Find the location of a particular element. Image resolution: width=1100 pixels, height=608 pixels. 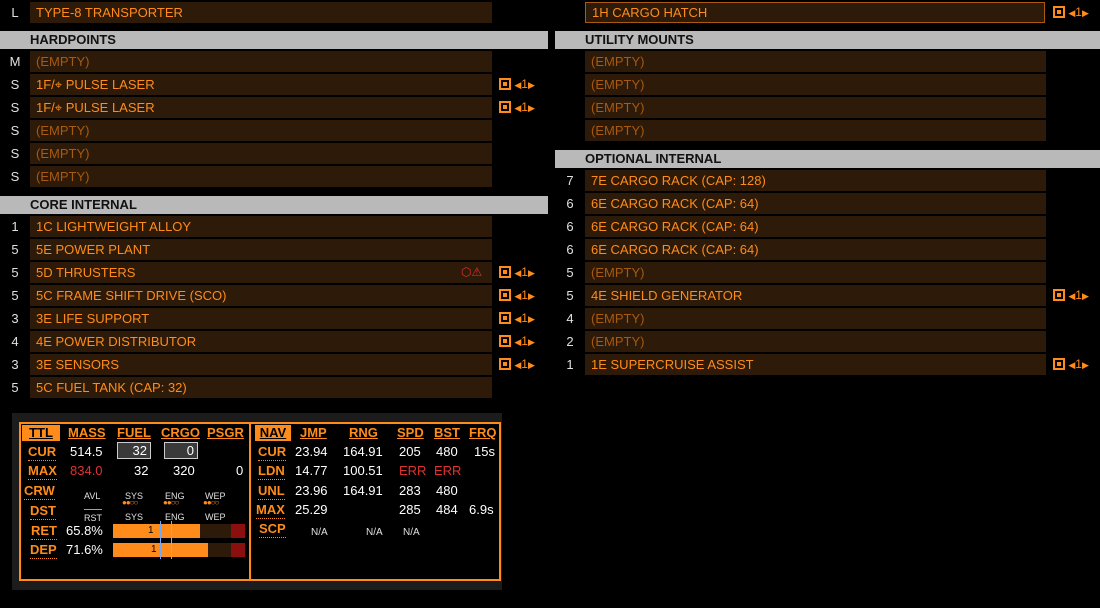

header-mass: MASS is located at coordinates (87, 432).